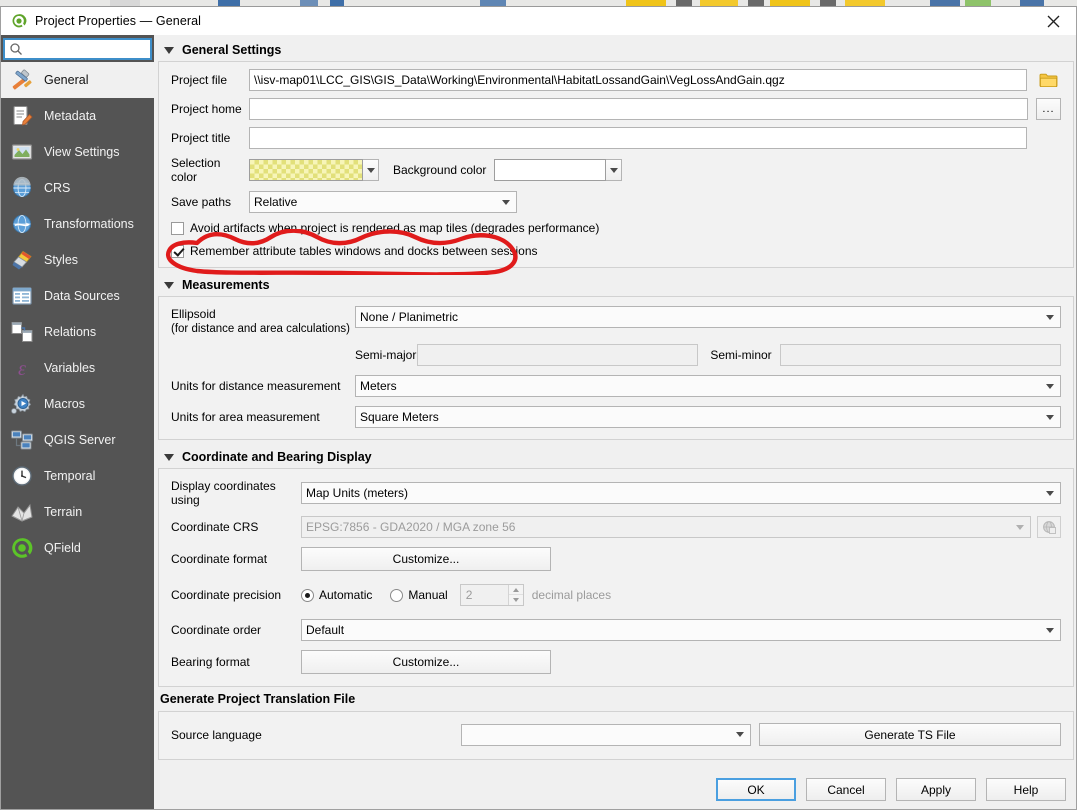 Image resolution: width=1077 pixels, height=810 pixels. What do you see at coordinates (1053, 21) in the screenshot?
I see `close-icon` at bounding box center [1053, 21].